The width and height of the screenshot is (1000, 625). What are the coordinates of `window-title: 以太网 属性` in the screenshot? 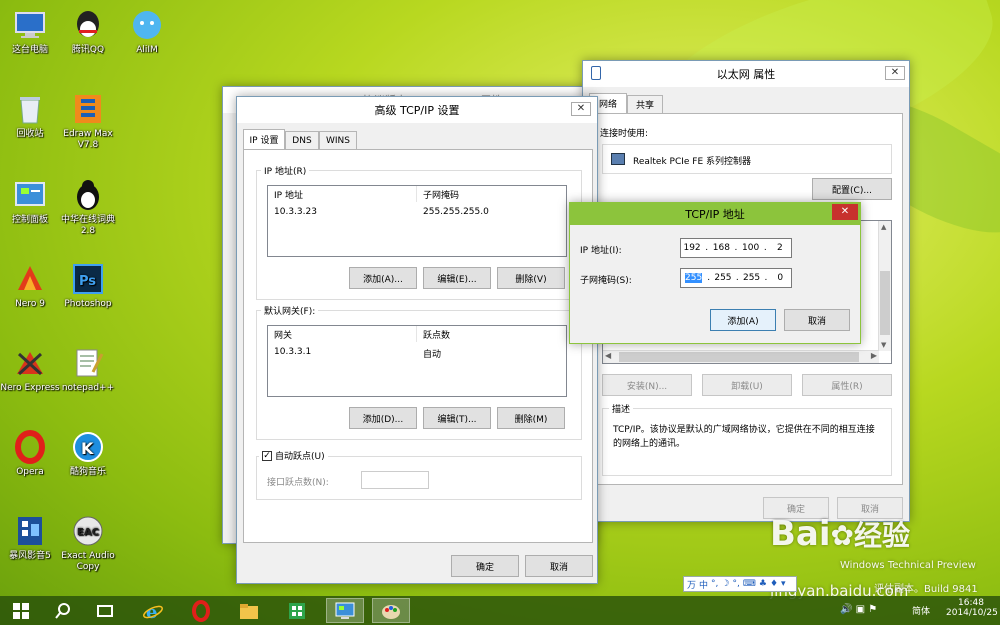 It's located at (746, 74).